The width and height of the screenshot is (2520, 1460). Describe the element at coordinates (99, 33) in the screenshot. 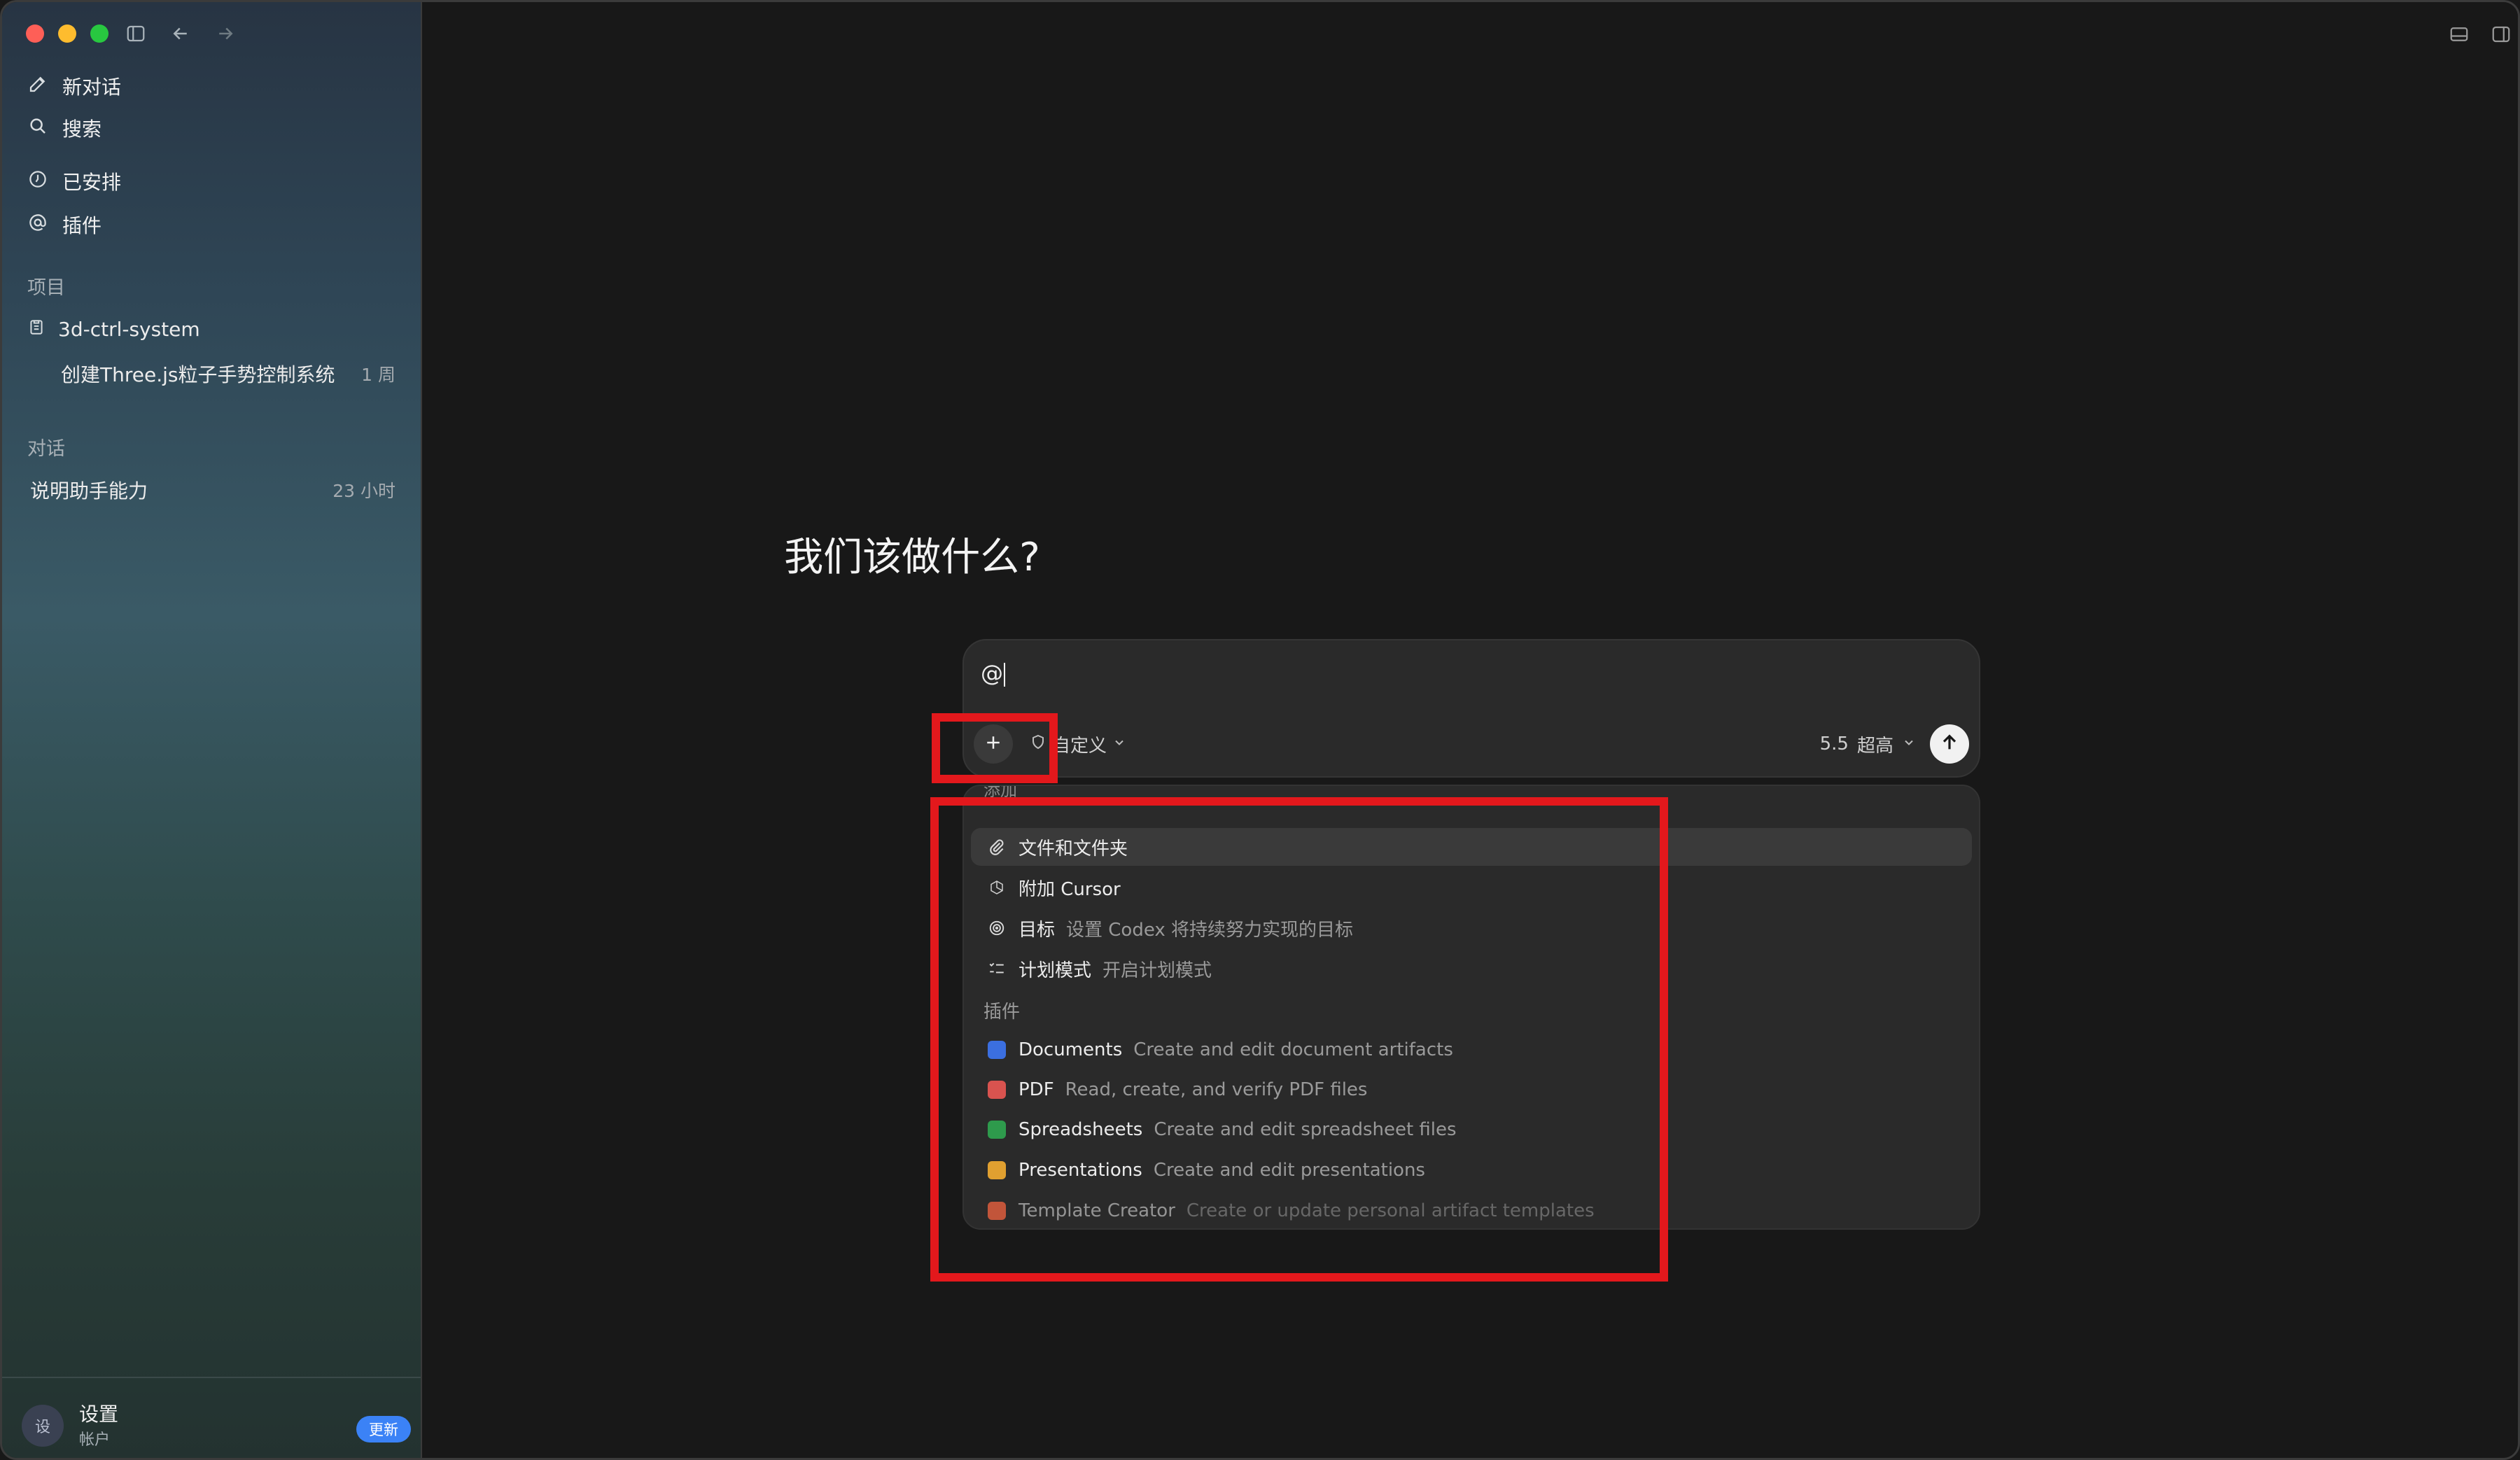

I see `maximize-window-button` at that location.